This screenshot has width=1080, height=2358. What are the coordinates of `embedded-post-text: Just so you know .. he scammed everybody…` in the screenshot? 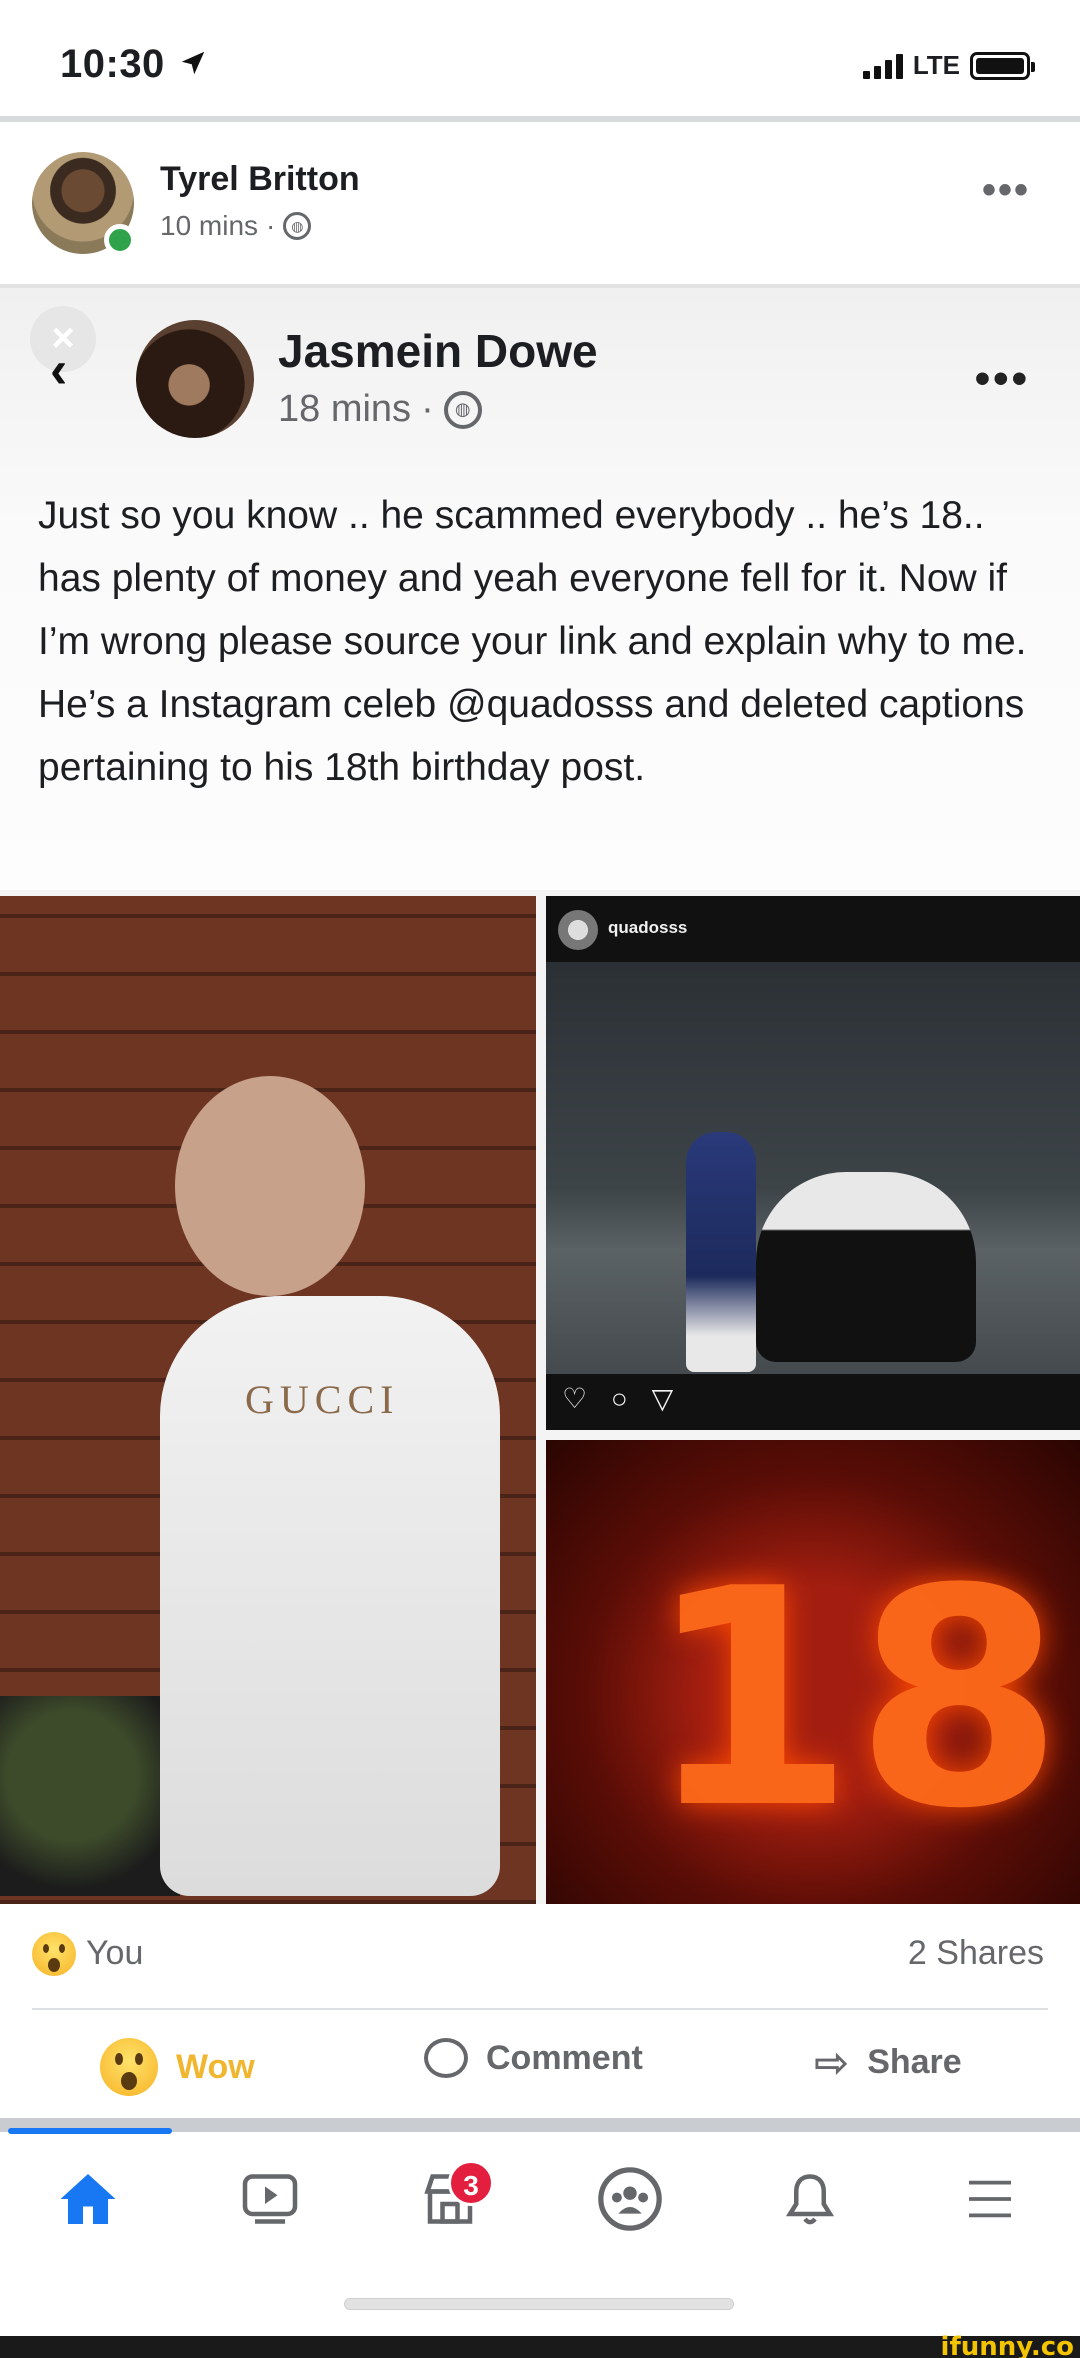 It's located at (532, 641).